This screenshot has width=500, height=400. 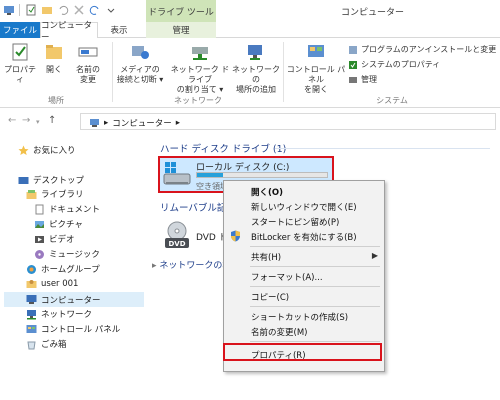 I want to click on delete-icon, so click(x=78, y=9).